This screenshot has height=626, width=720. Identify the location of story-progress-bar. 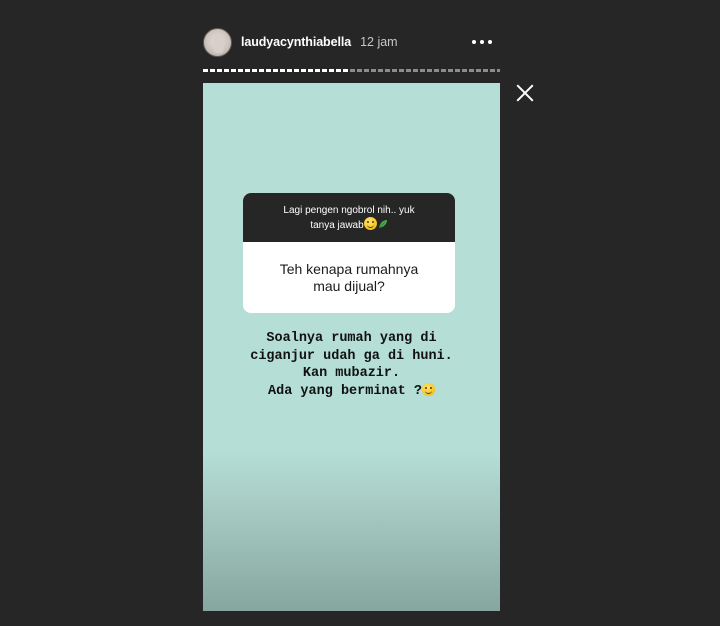
(351, 70).